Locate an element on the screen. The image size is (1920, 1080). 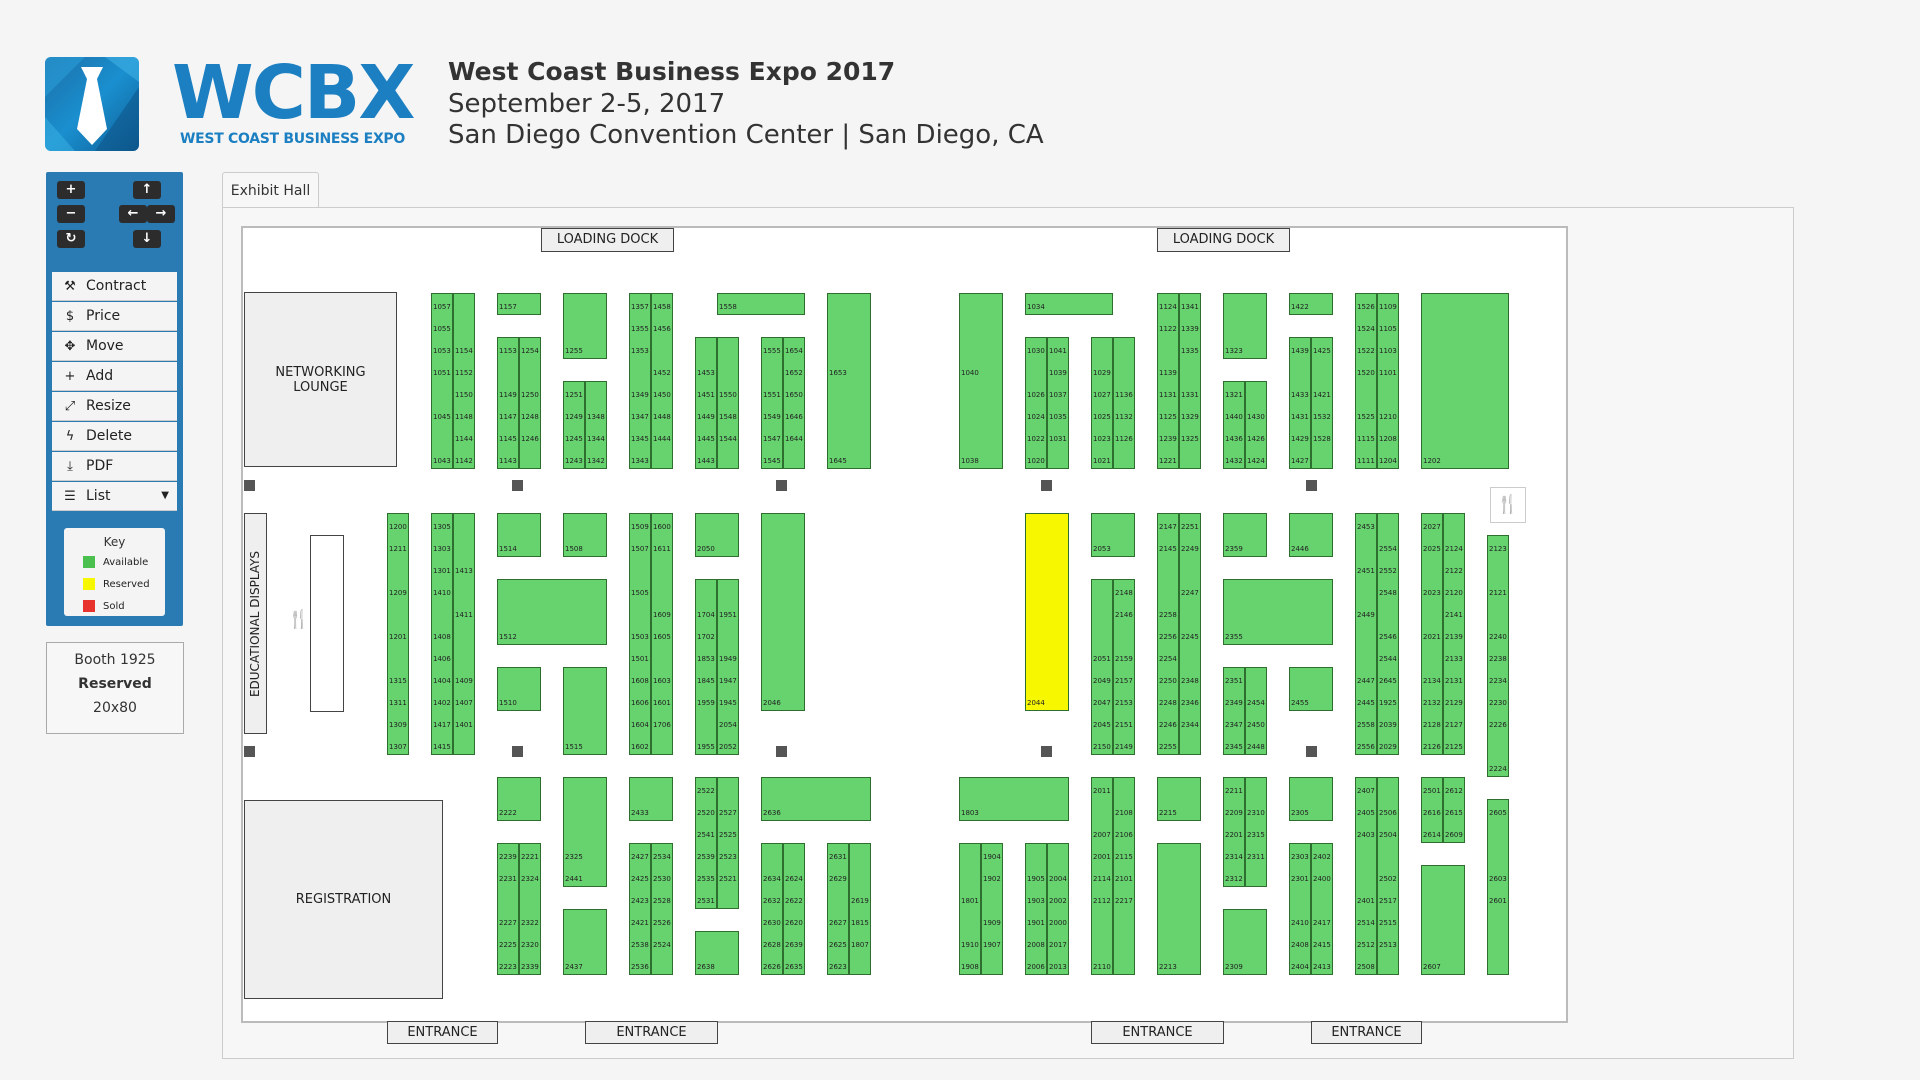
booth-number: 1505 is located at coordinates (640, 593).